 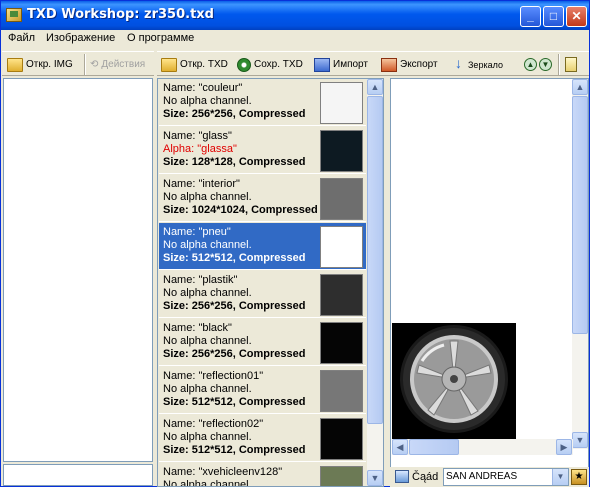 I want to click on open-txd-button: Откр. TXD, so click(x=194, y=64).